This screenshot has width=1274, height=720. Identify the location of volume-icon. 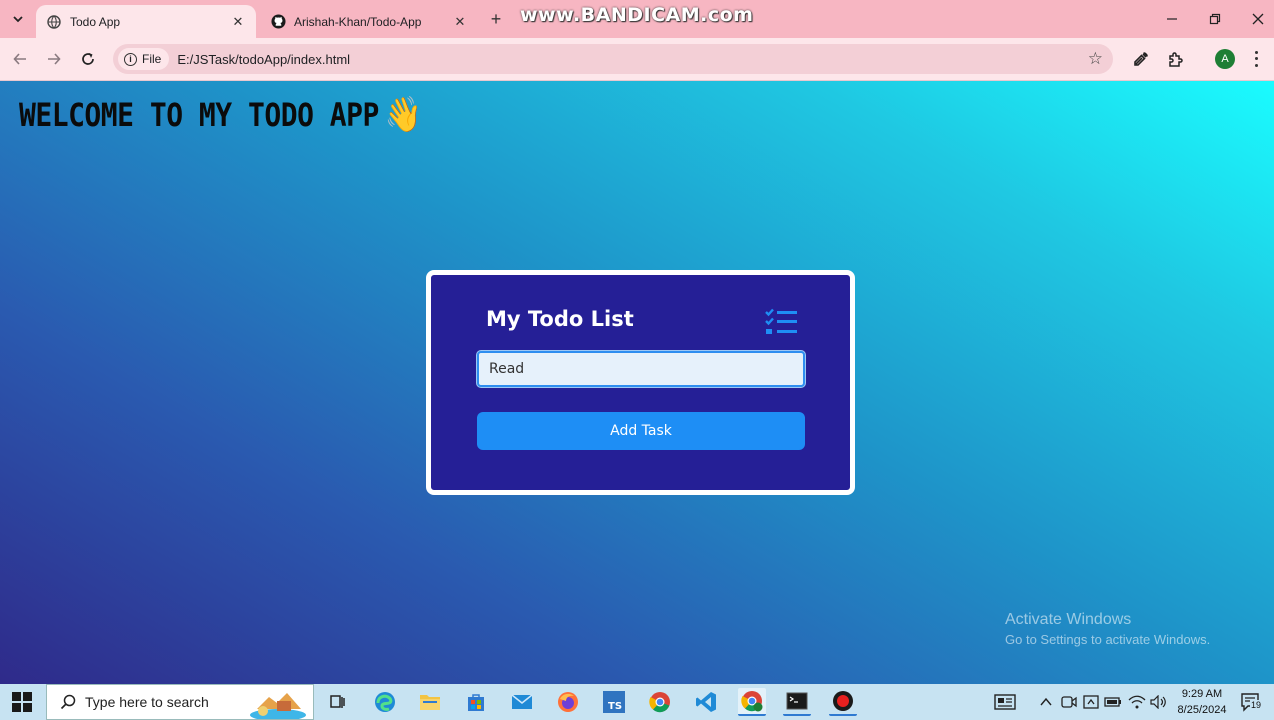
(1159, 702).